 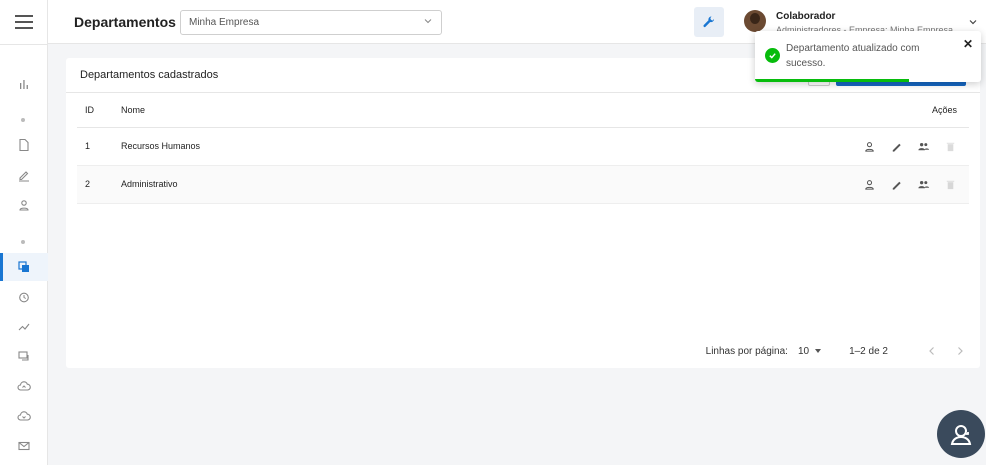 What do you see at coordinates (836, 351) in the screenshot?
I see `pagination: Linhas por página: 10 1–2 de 2` at bounding box center [836, 351].